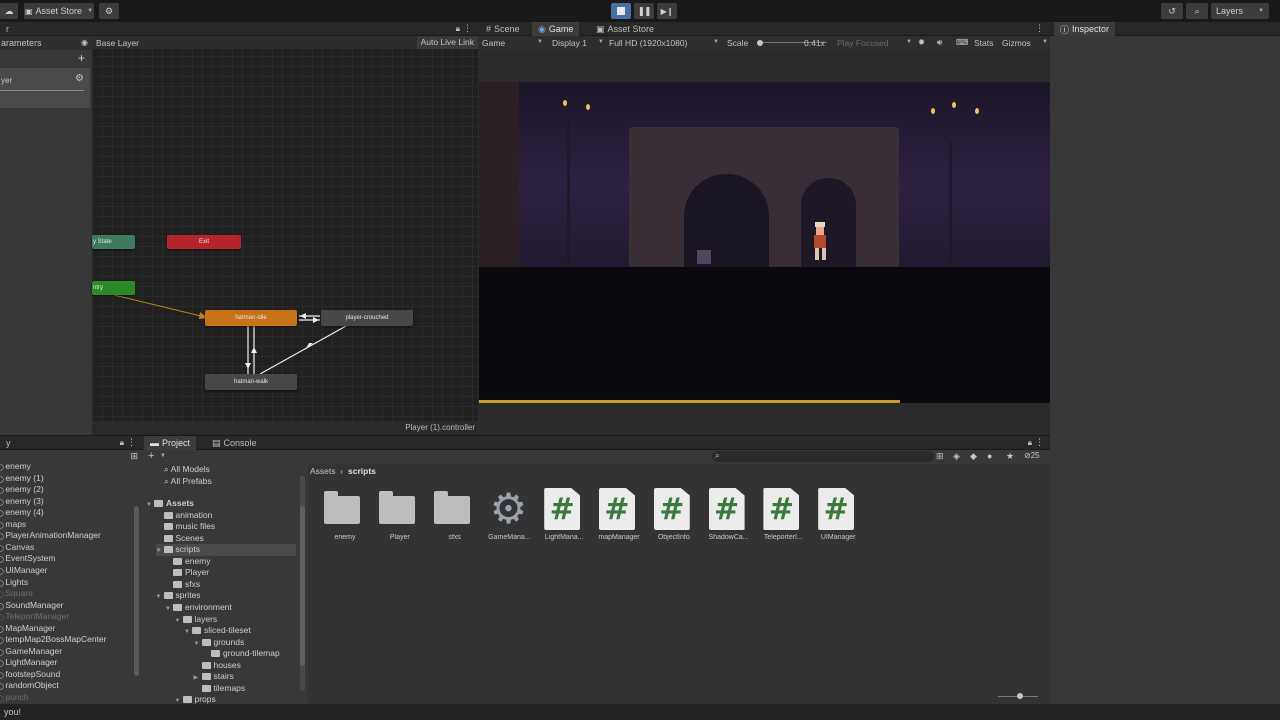 The height and width of the screenshot is (720, 1280). What do you see at coordinates (217, 631) in the screenshot?
I see `folder-tree-item: ▼ sliced-tileset` at bounding box center [217, 631].